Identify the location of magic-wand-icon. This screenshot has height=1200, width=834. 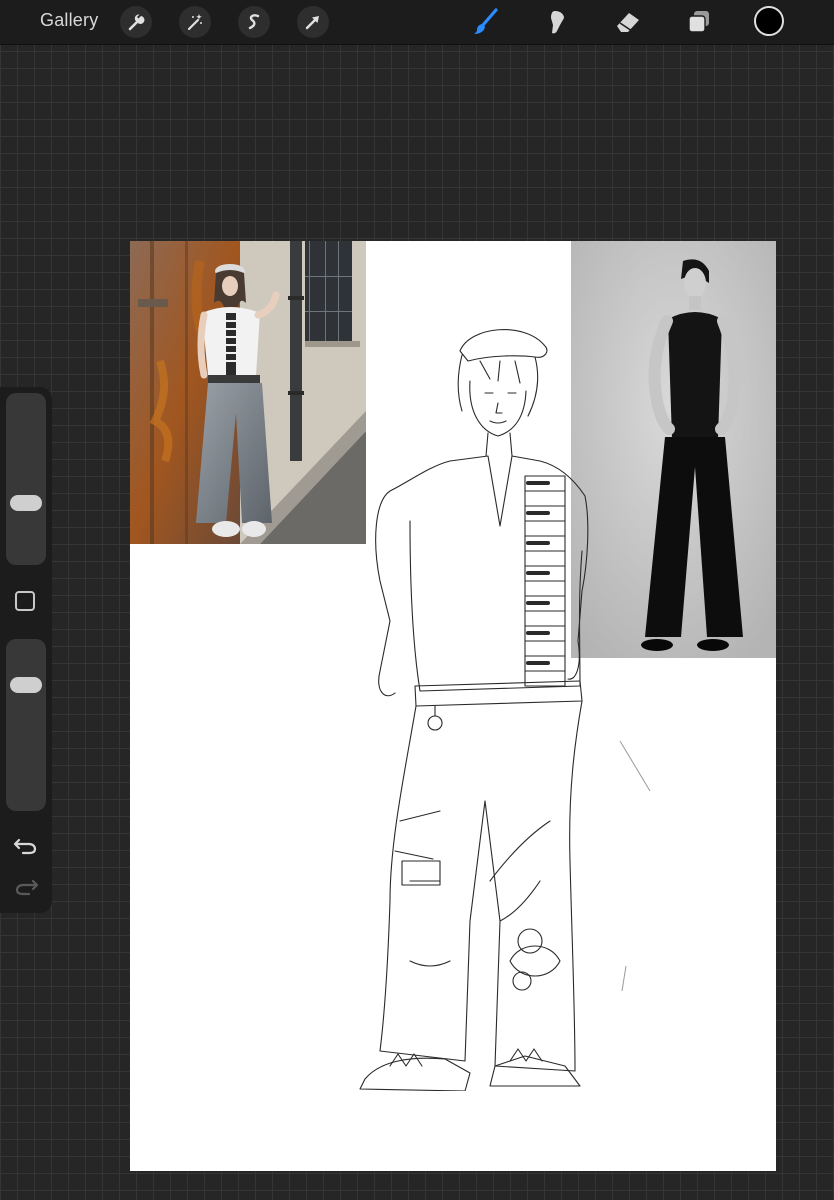
(194, 22).